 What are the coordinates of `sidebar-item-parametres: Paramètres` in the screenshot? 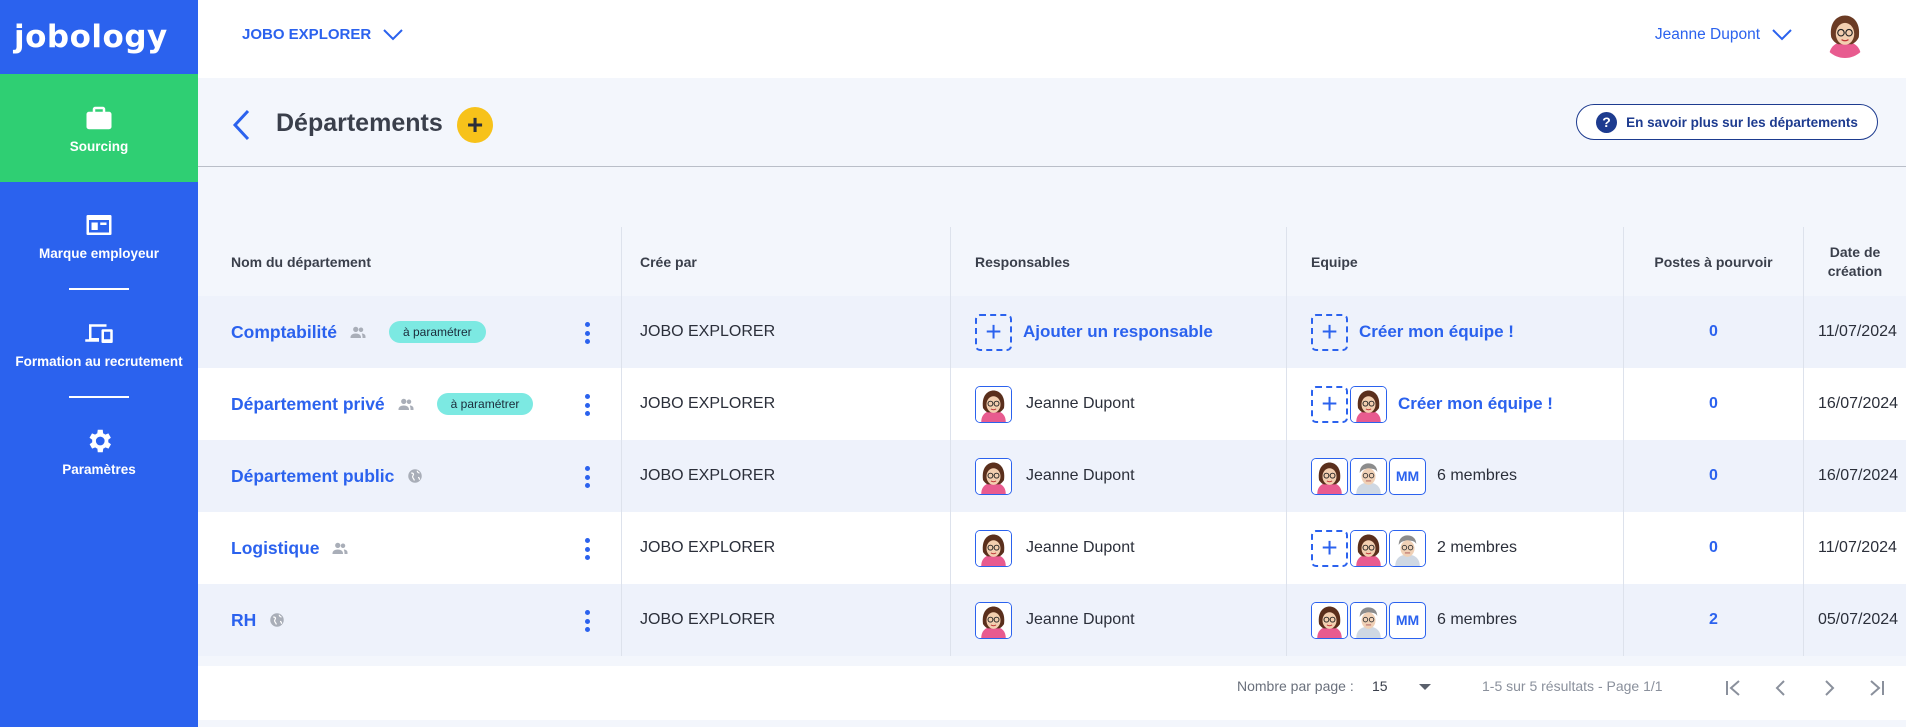 It's located at (99, 451).